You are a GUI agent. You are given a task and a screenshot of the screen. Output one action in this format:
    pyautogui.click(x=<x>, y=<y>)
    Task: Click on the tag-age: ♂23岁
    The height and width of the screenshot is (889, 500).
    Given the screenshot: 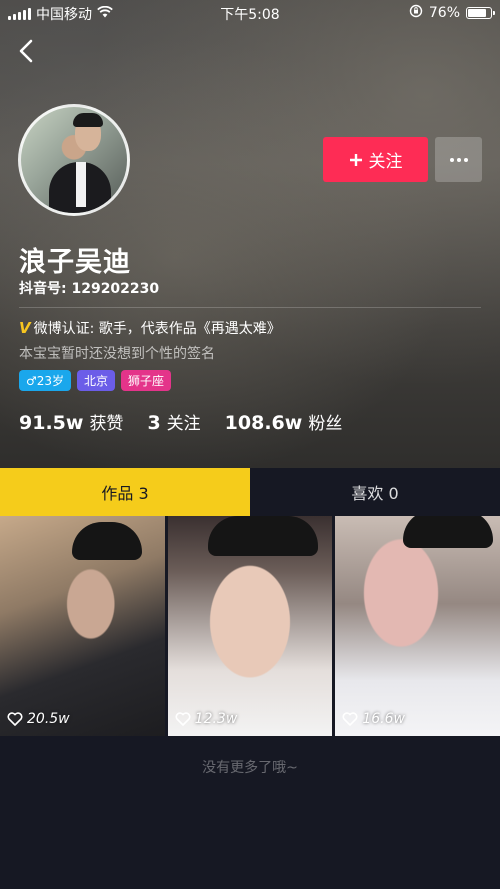 What is the action you would take?
    pyautogui.click(x=45, y=380)
    